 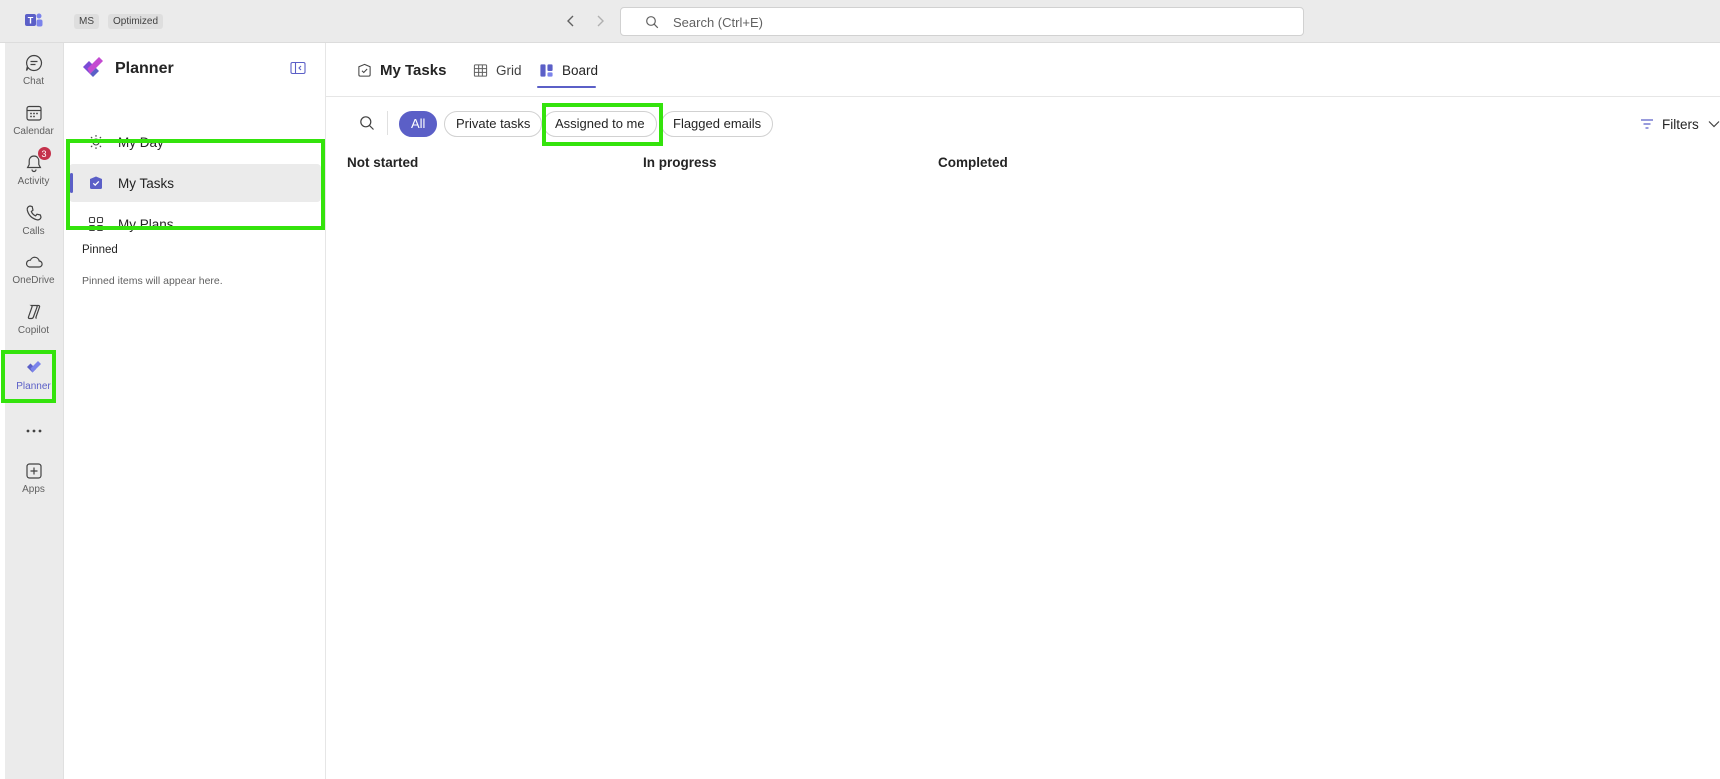 What do you see at coordinates (195, 183) in the screenshot?
I see `sidebar-item-my-tasks: My Tasks` at bounding box center [195, 183].